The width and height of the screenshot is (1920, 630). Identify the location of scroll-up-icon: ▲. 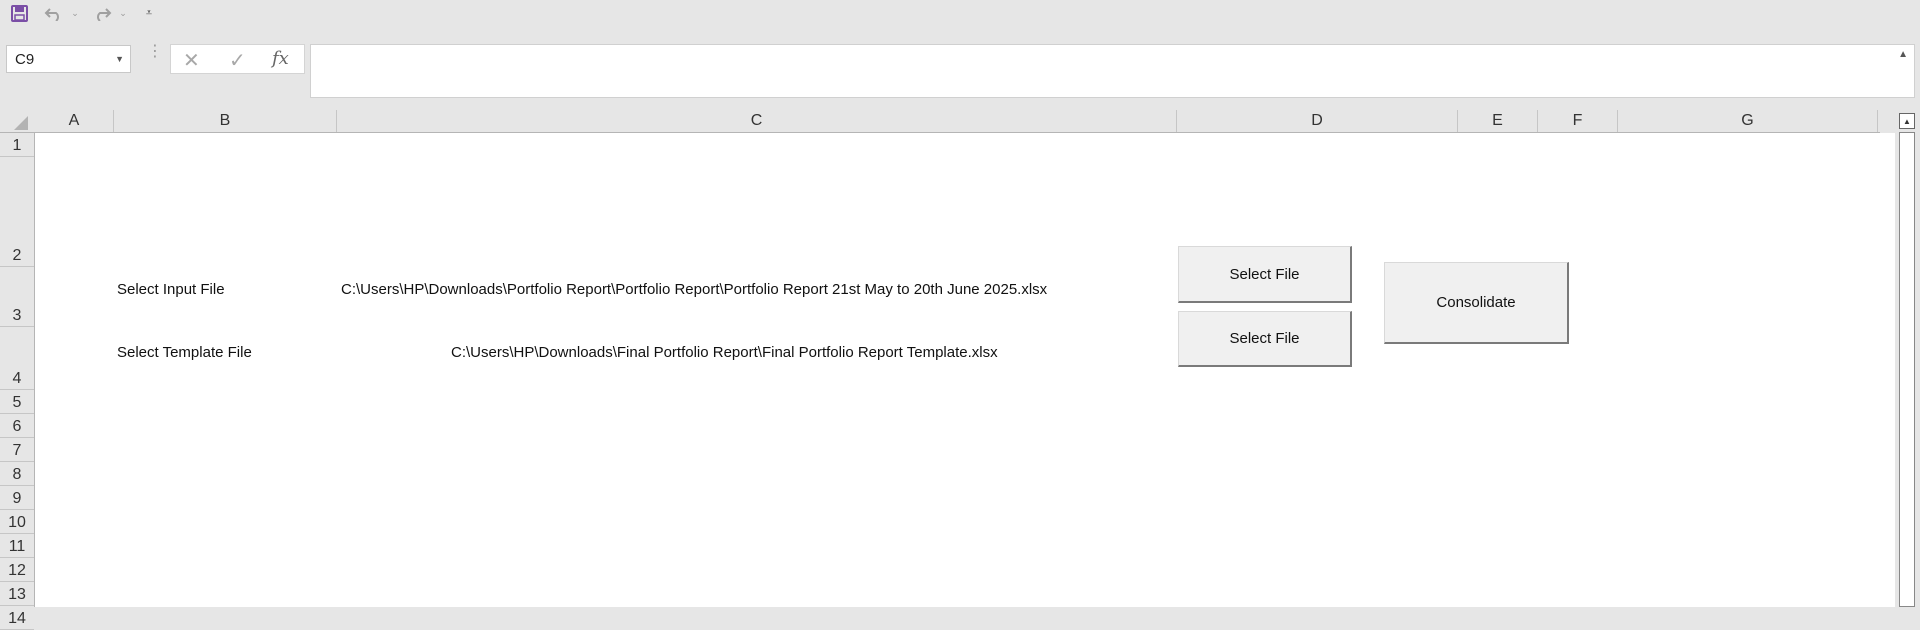
(1907, 121).